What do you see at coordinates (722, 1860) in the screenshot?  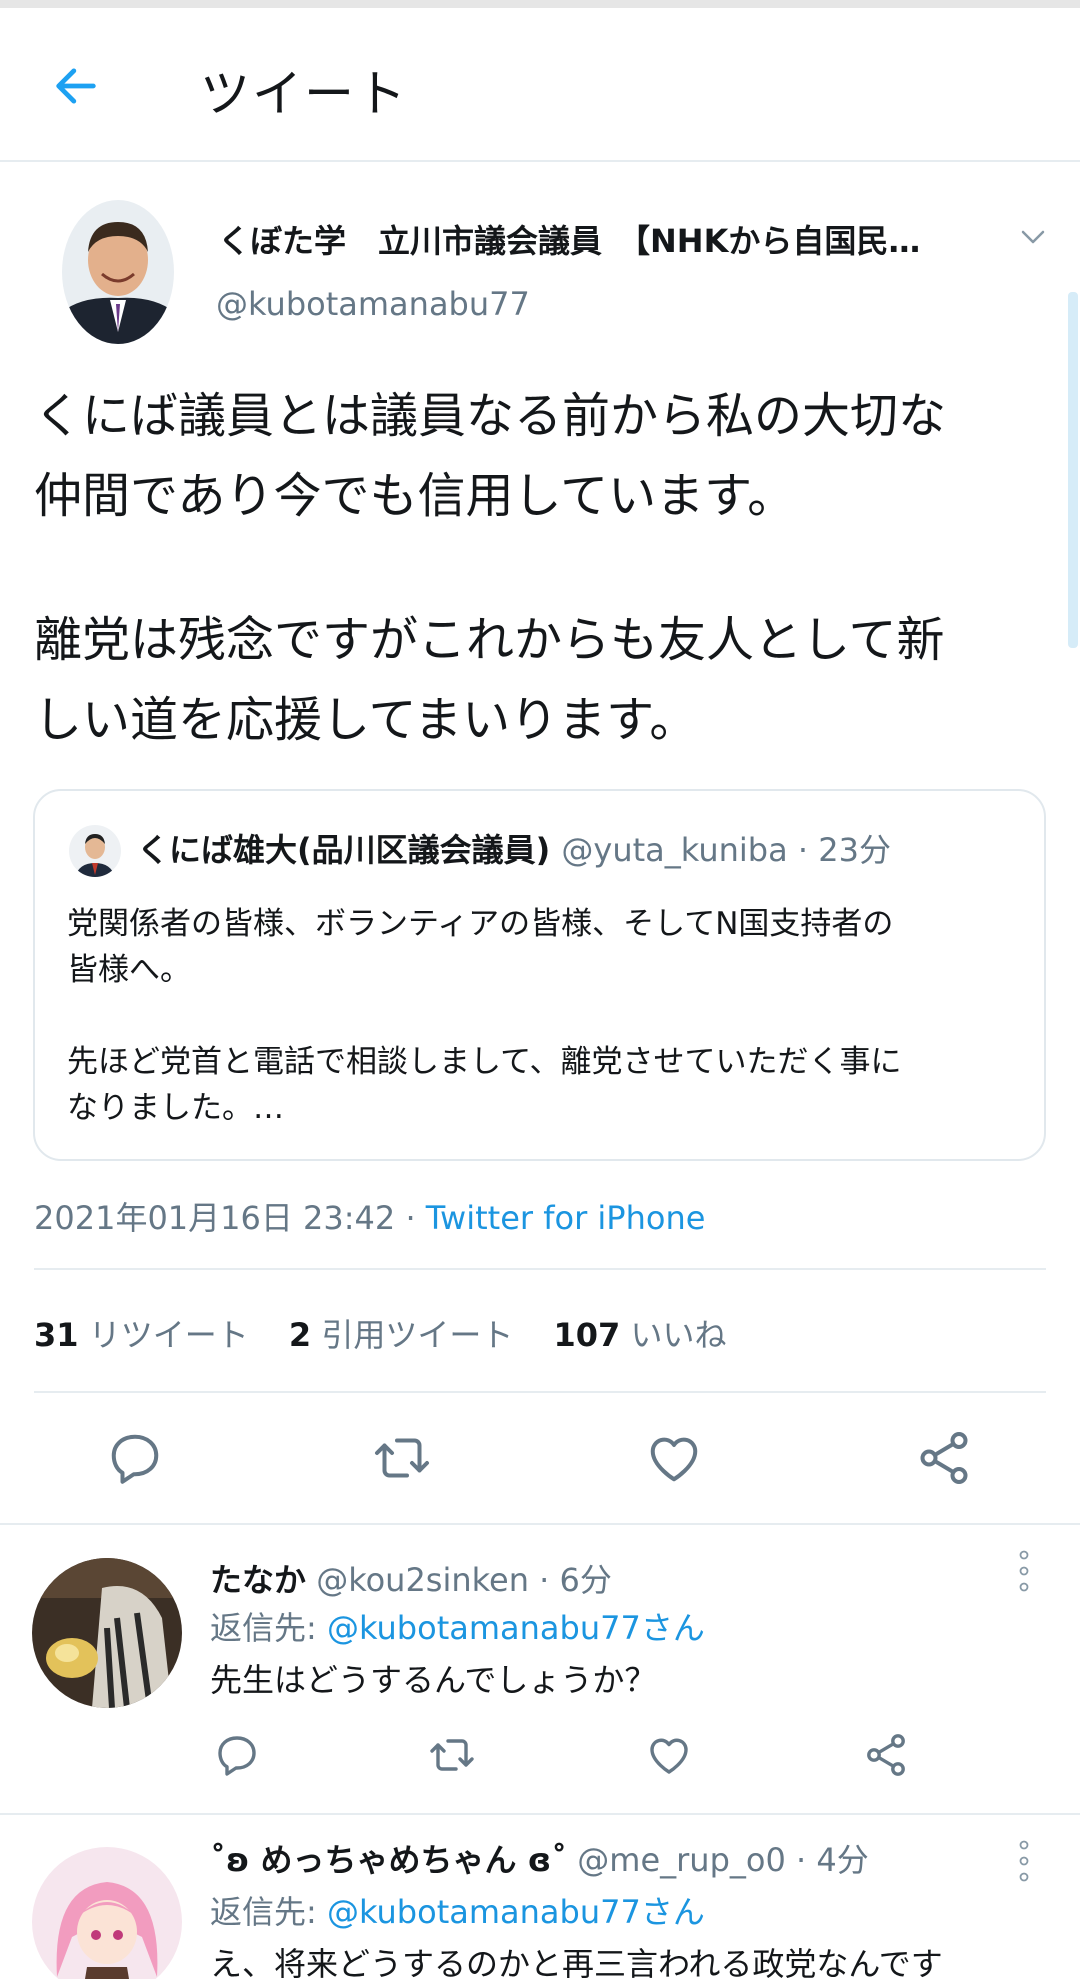 I see `reply-author-handle: @me_rup_o0 · 4分` at bounding box center [722, 1860].